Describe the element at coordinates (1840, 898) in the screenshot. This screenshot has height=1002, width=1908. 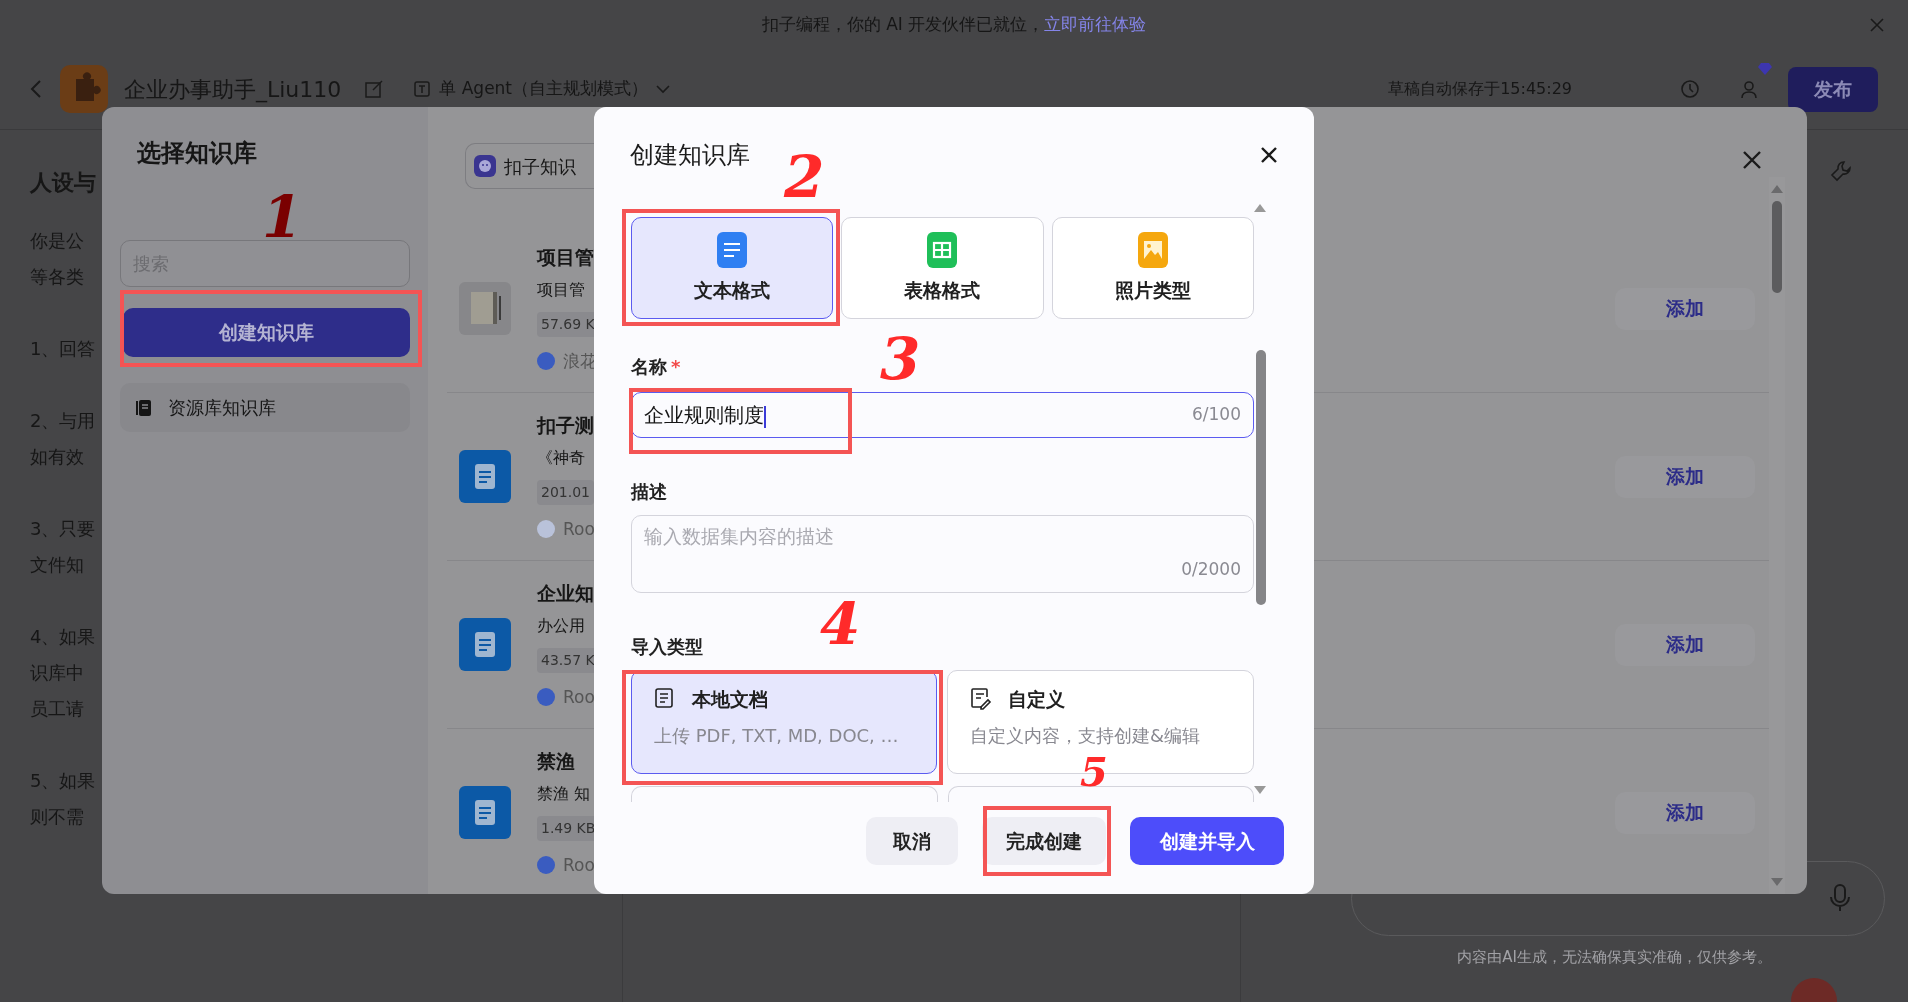
I see `microphone-icon` at that location.